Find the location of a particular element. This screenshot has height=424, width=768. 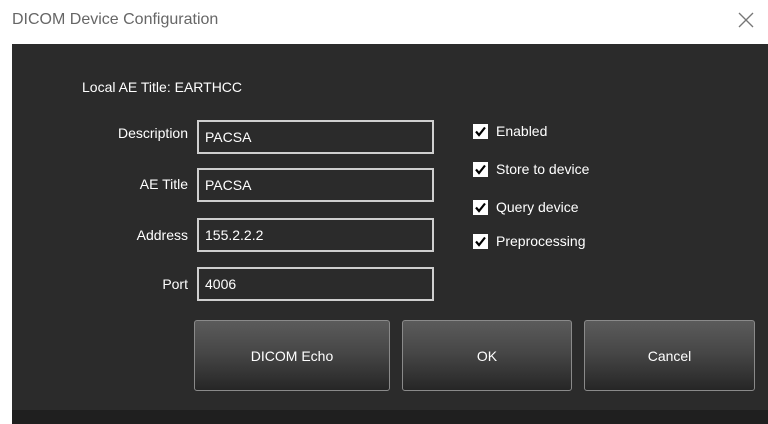

local-ae-title-label: Local AE Title: EARTHCC is located at coordinates (162, 87).